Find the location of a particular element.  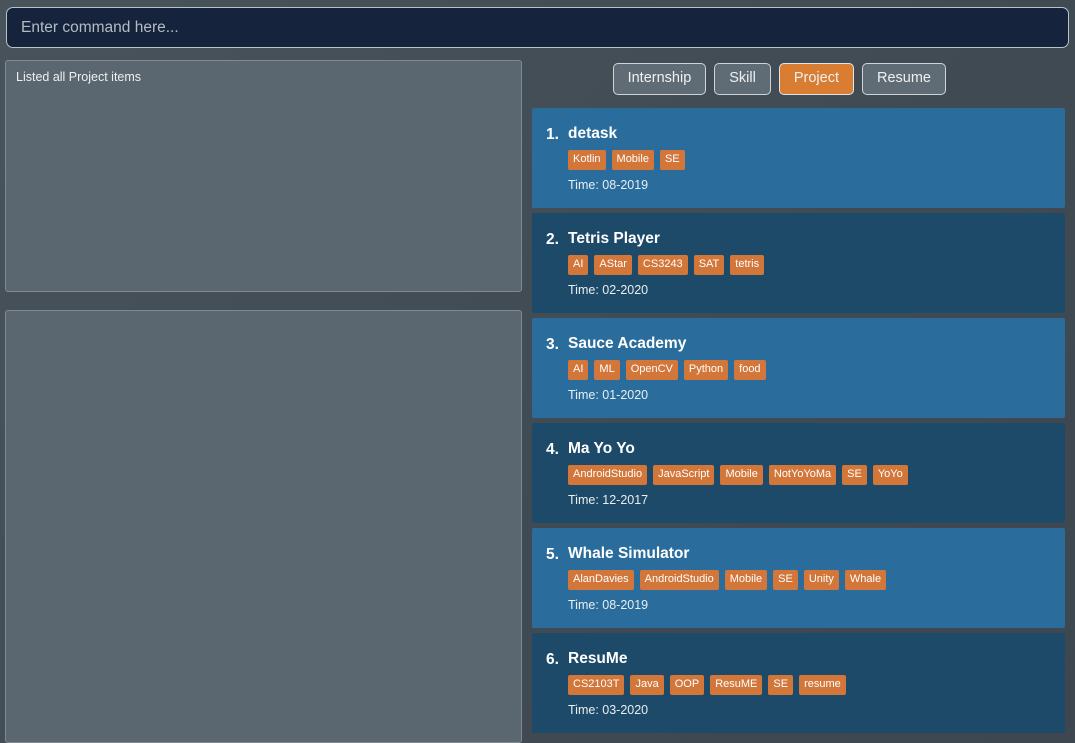

card-tag-row: AI ML OpenCV Python food is located at coordinates (809, 370).